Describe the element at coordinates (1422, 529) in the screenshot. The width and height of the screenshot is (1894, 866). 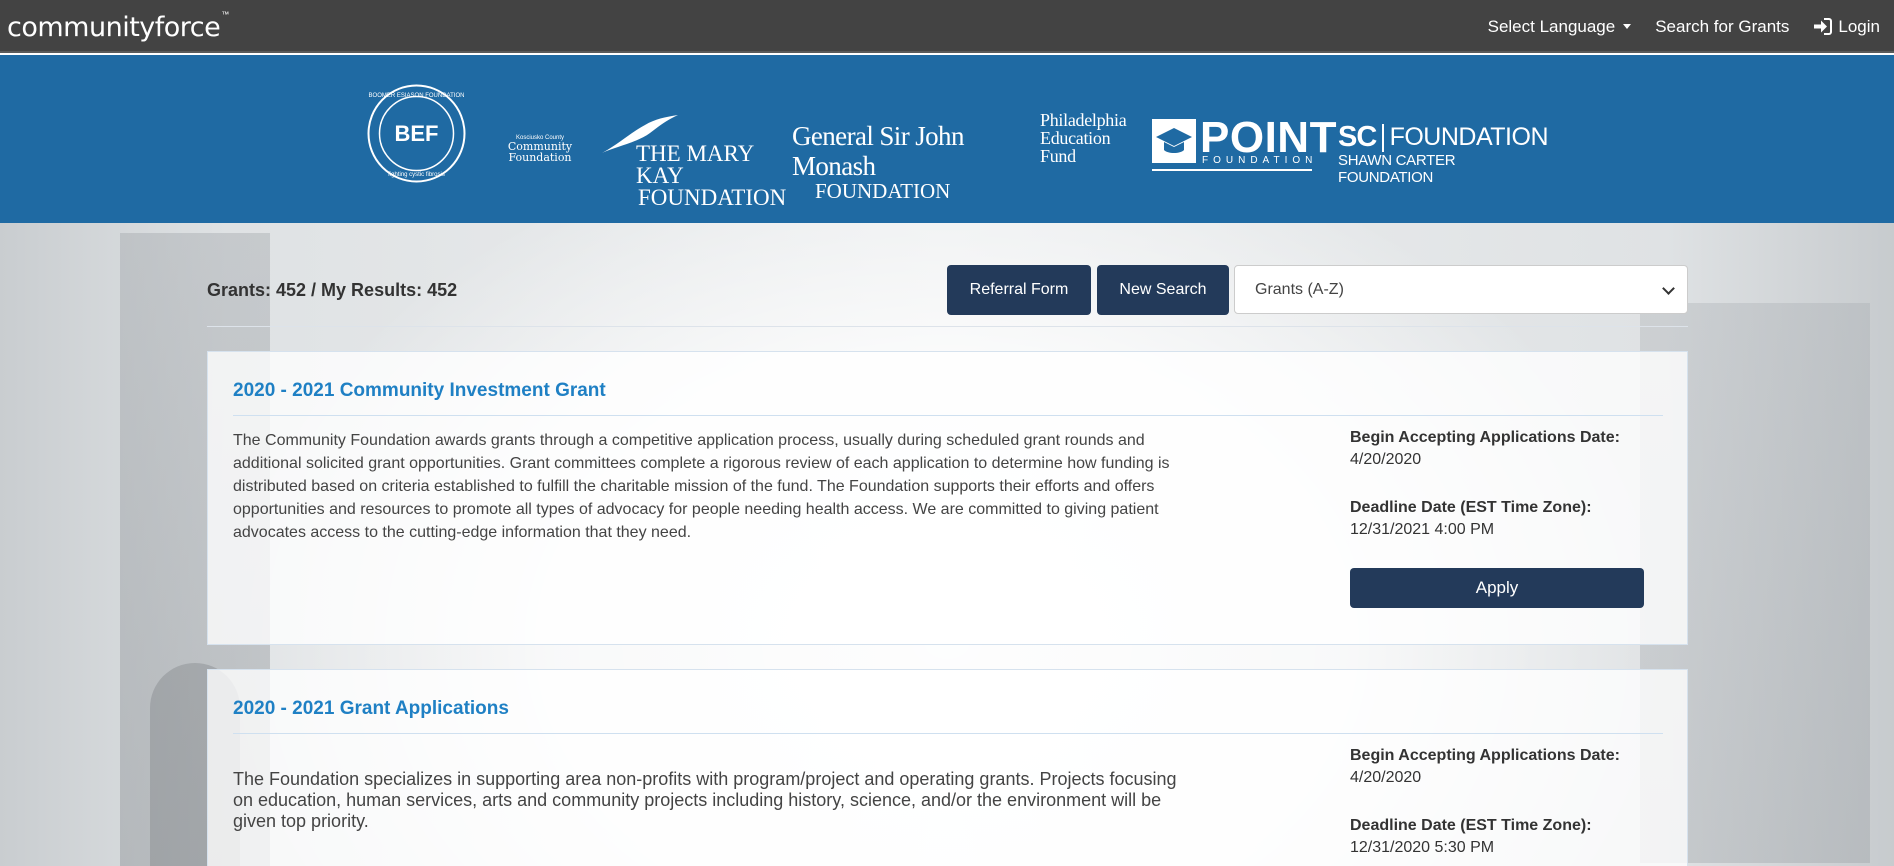
I see `deadline-value: 12/31/2021 4:00 PM` at that location.